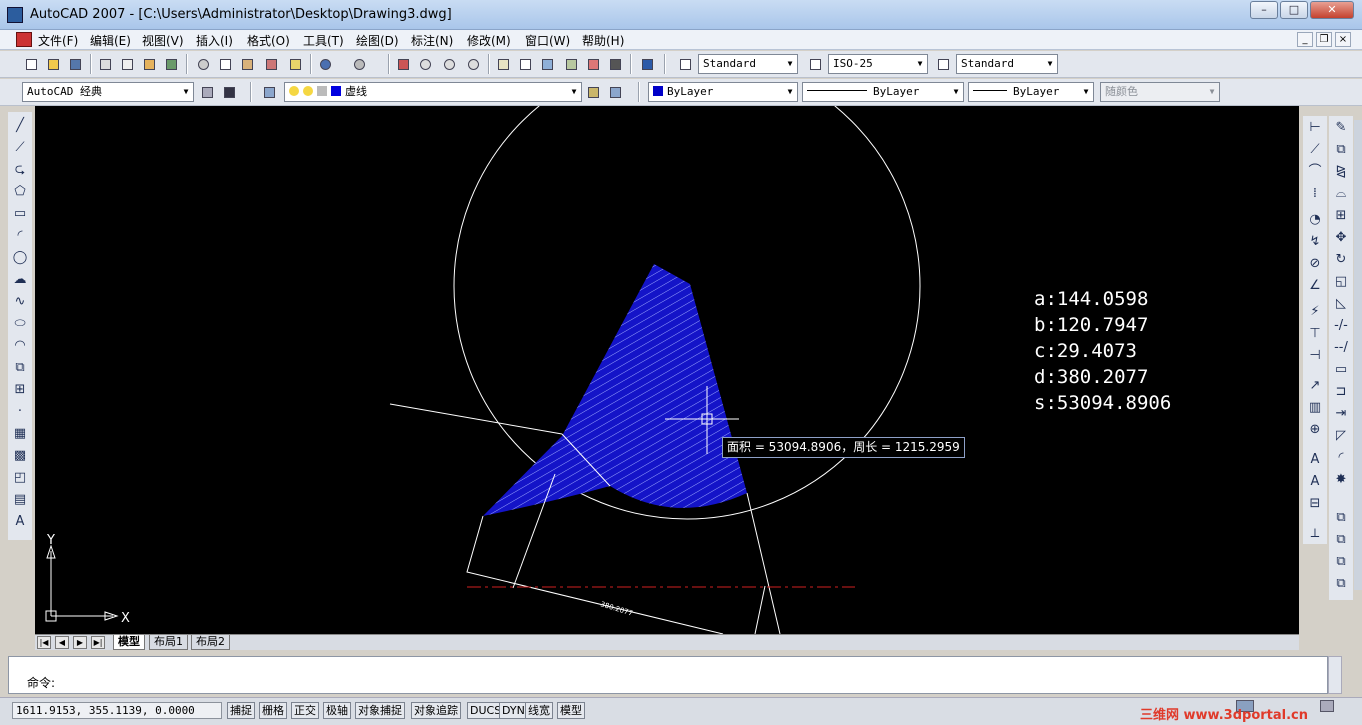 The height and width of the screenshot is (725, 1362). Describe the element at coordinates (269, 92) in the screenshot. I see `layer-manager-icon` at that location.